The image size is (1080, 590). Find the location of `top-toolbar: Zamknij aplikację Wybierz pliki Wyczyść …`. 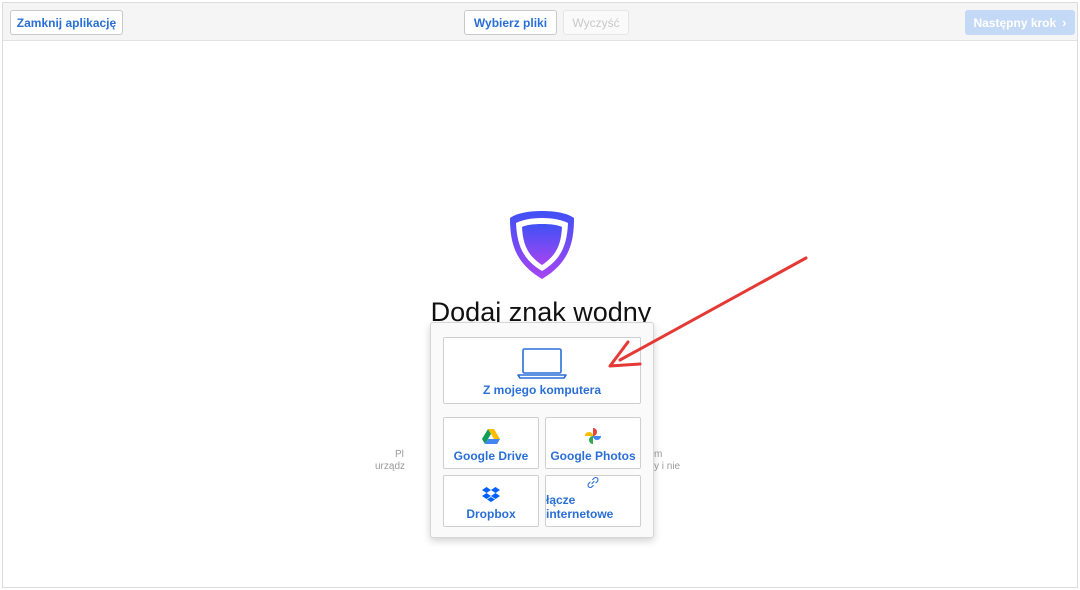

top-toolbar: Zamknij aplikację Wybierz pliki Wyczyść … is located at coordinates (540, 22).